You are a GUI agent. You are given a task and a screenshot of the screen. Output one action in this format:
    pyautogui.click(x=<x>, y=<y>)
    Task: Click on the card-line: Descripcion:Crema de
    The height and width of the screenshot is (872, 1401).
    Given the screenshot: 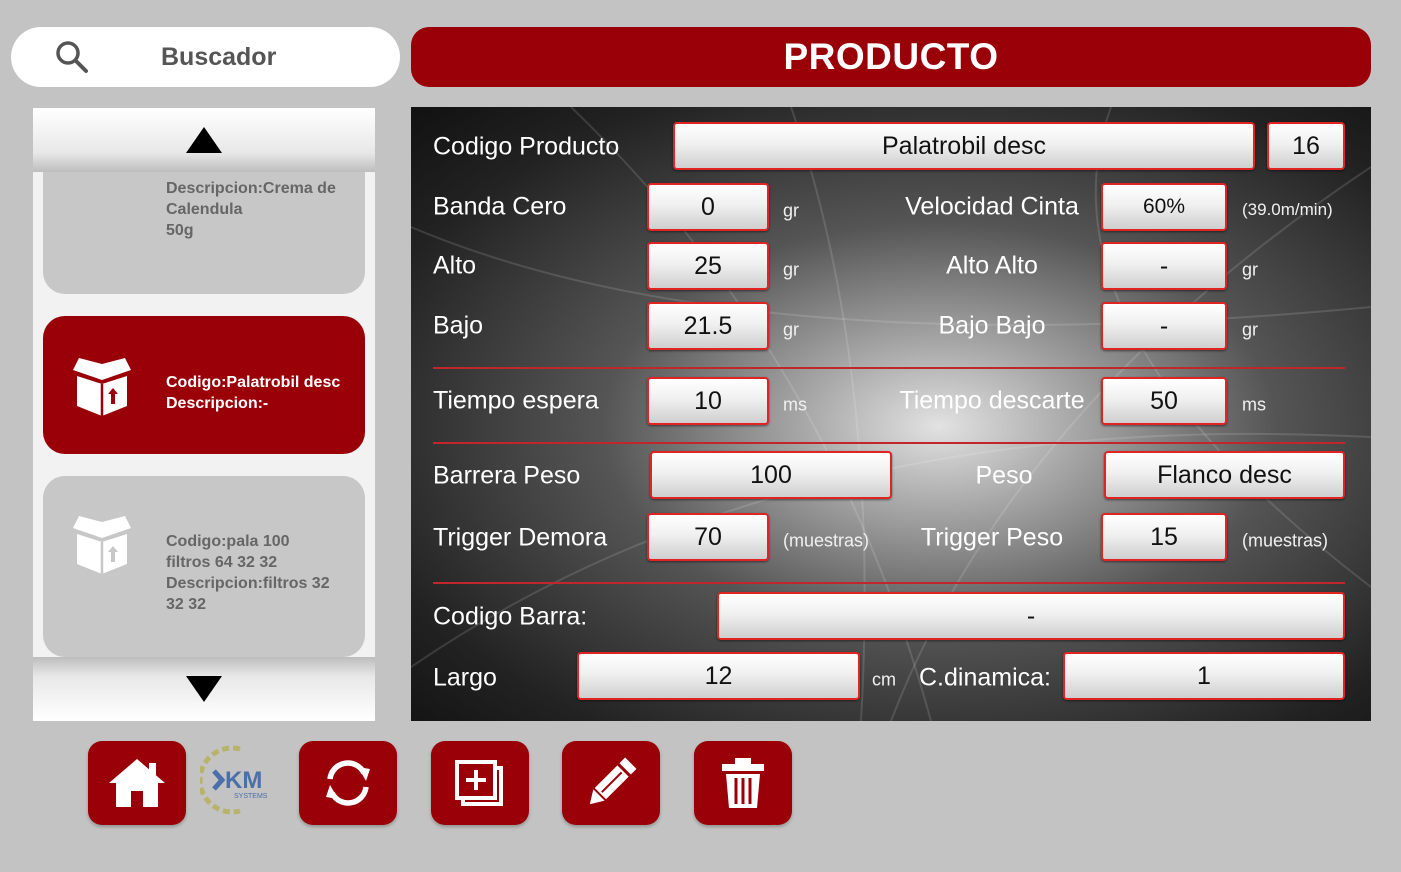 What is the action you would take?
    pyautogui.click(x=251, y=188)
    